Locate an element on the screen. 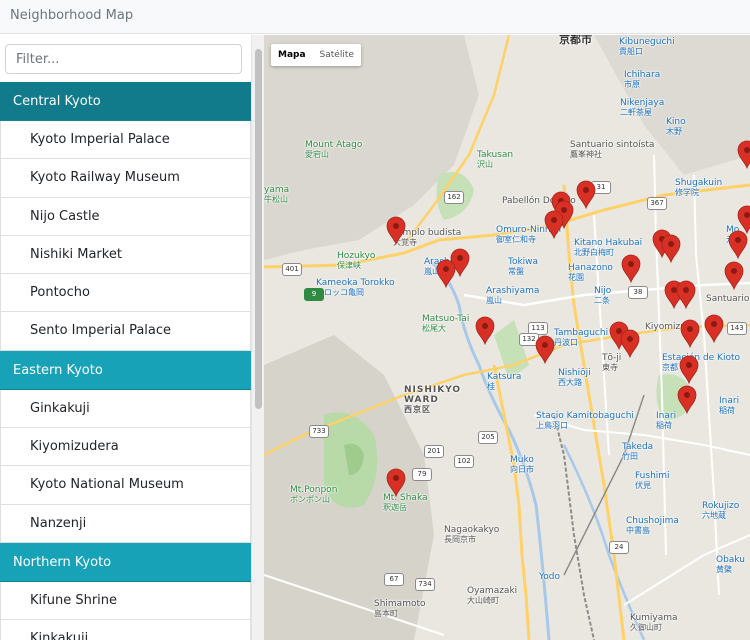 The height and width of the screenshot is (640, 750). scrollbar-thumb is located at coordinates (258, 229).